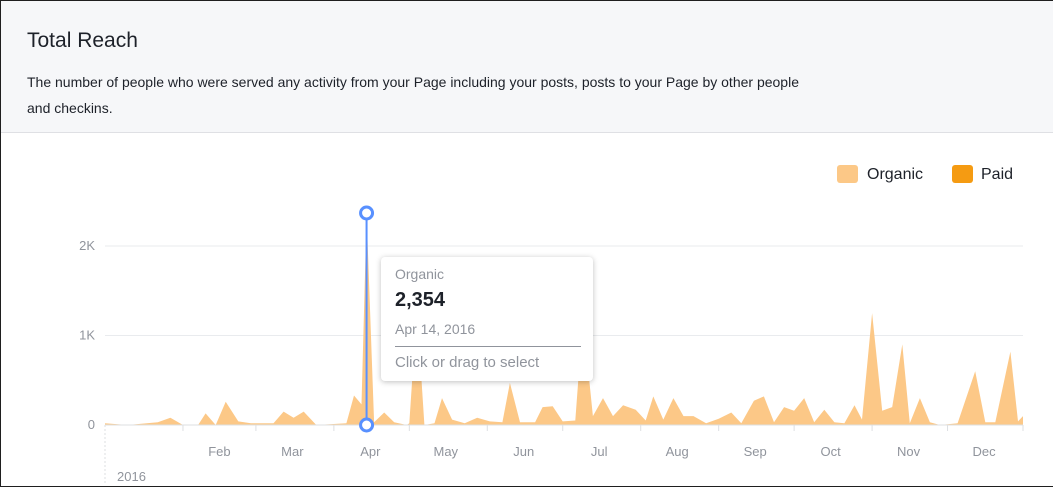  I want to click on cursor-bottom-handle, so click(367, 425).